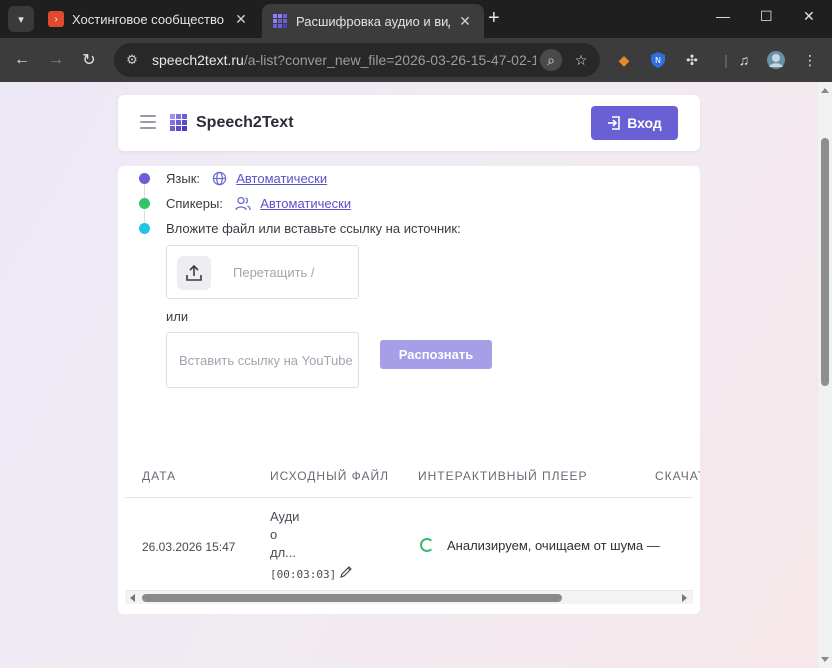  What do you see at coordinates (89, 60) in the screenshot?
I see `reload-icon: ↻` at bounding box center [89, 60].